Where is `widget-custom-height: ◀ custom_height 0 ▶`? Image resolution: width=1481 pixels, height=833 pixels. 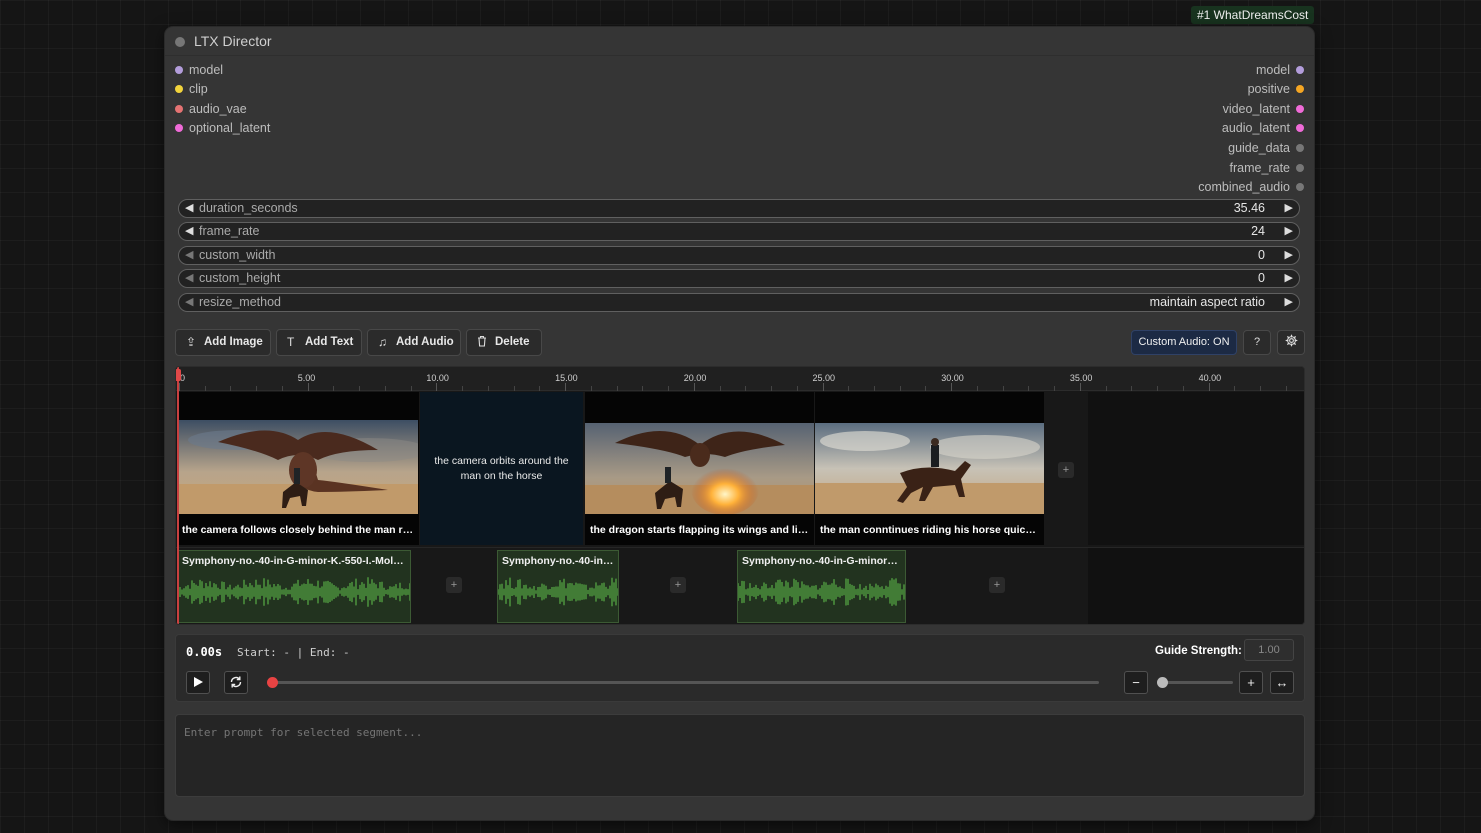 widget-custom-height: ◀ custom_height 0 ▶ is located at coordinates (739, 278).